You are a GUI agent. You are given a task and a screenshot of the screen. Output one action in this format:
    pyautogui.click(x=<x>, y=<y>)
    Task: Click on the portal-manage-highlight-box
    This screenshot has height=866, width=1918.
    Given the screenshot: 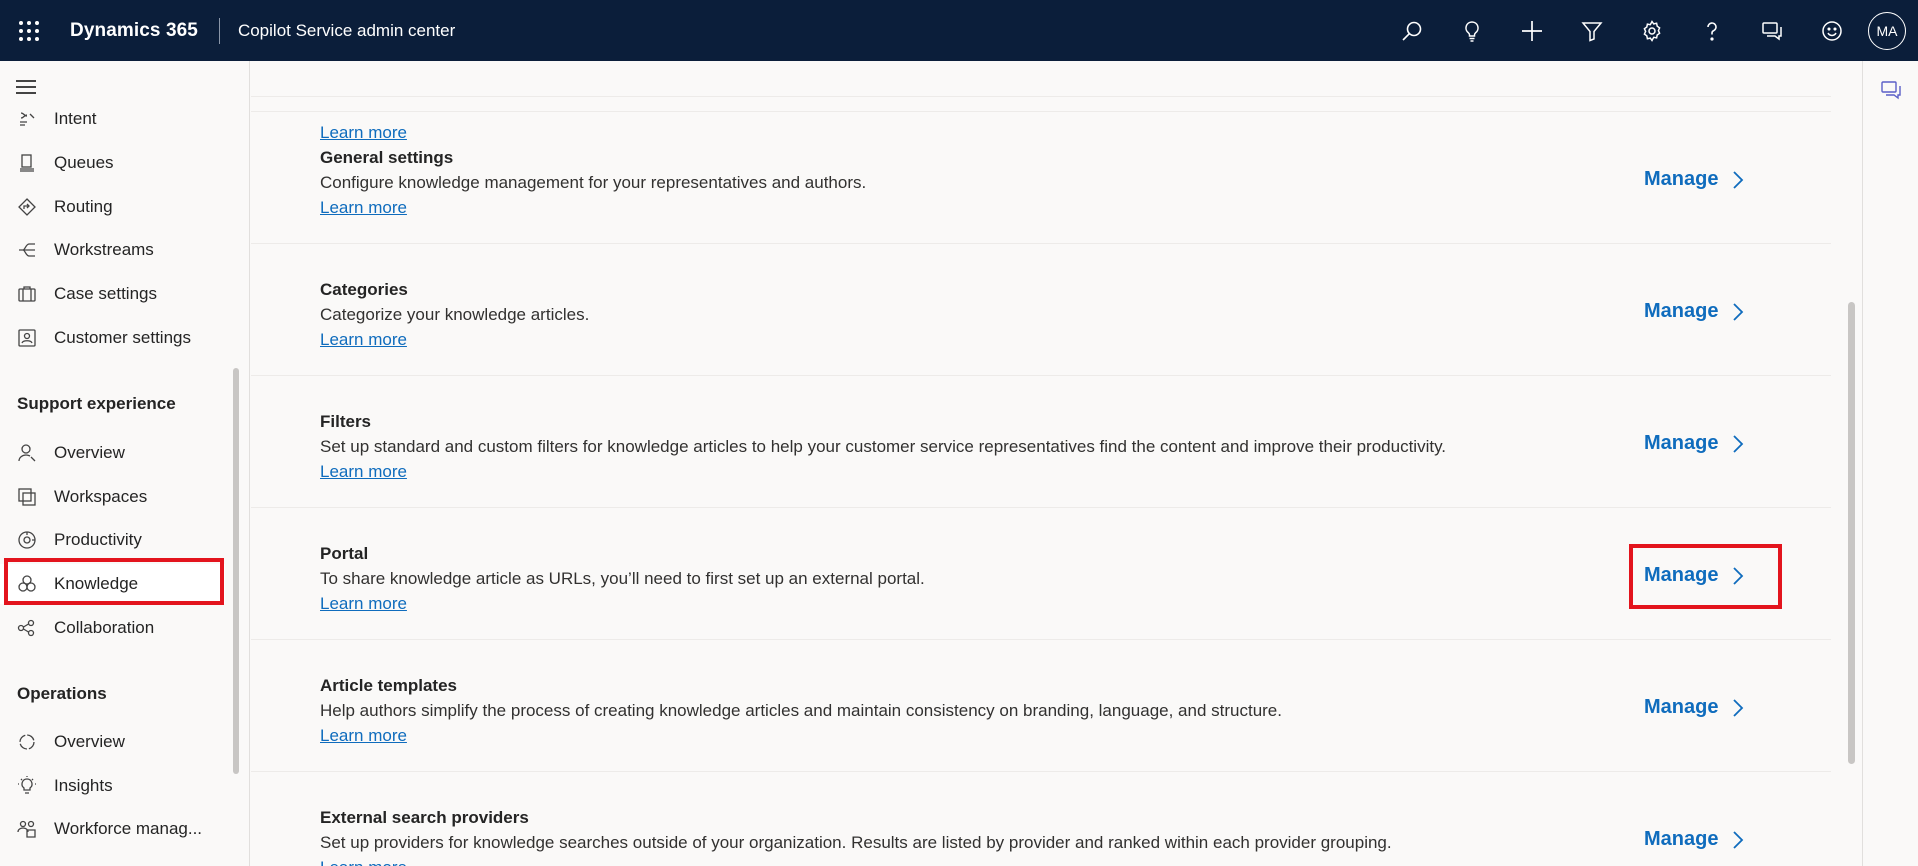 What is the action you would take?
    pyautogui.click(x=1705, y=576)
    